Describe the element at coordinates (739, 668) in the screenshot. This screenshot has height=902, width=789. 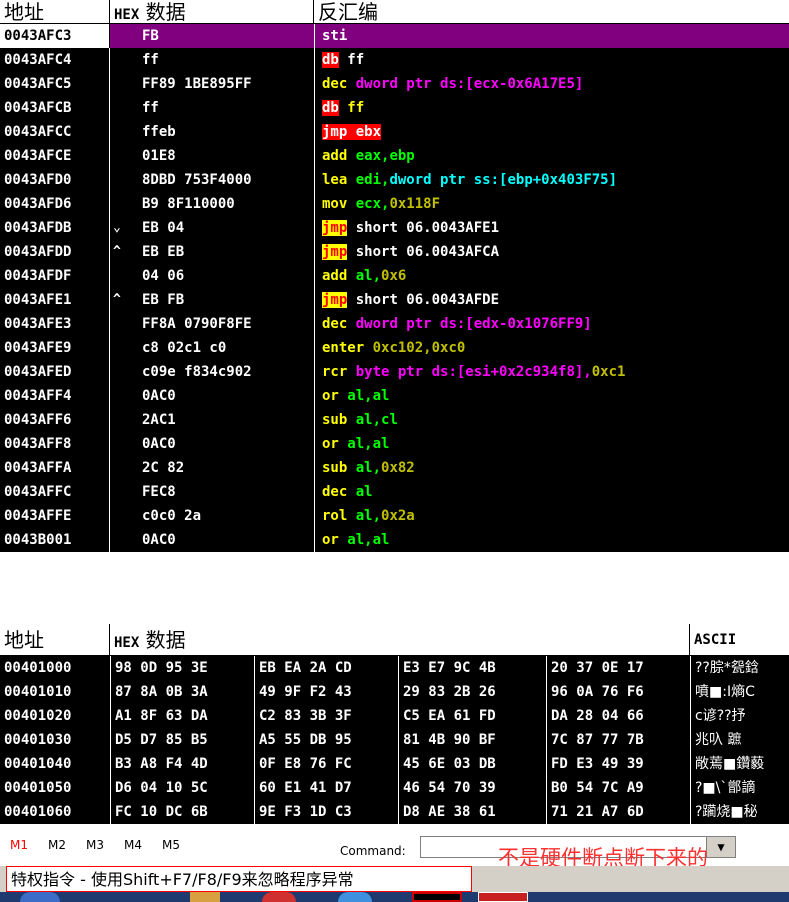
I see `dump-ascii: ??腙*㼝鋡` at that location.